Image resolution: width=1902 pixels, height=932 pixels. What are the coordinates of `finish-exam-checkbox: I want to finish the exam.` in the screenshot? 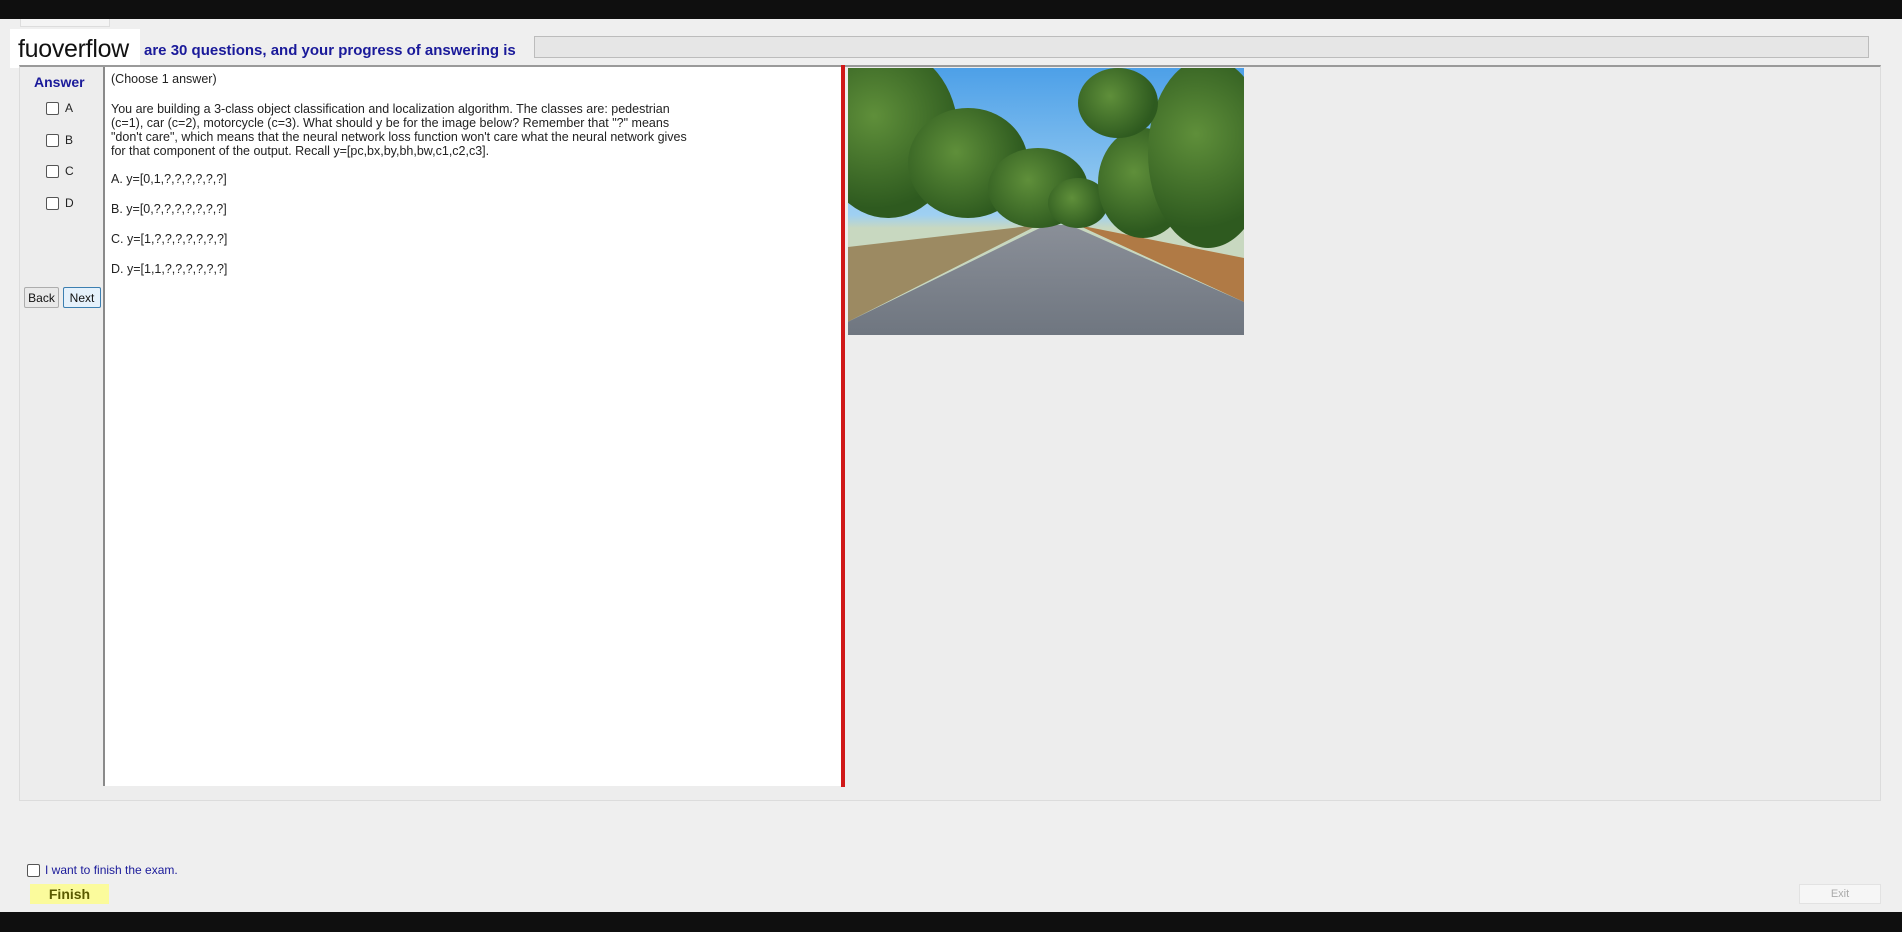 It's located at (102, 870).